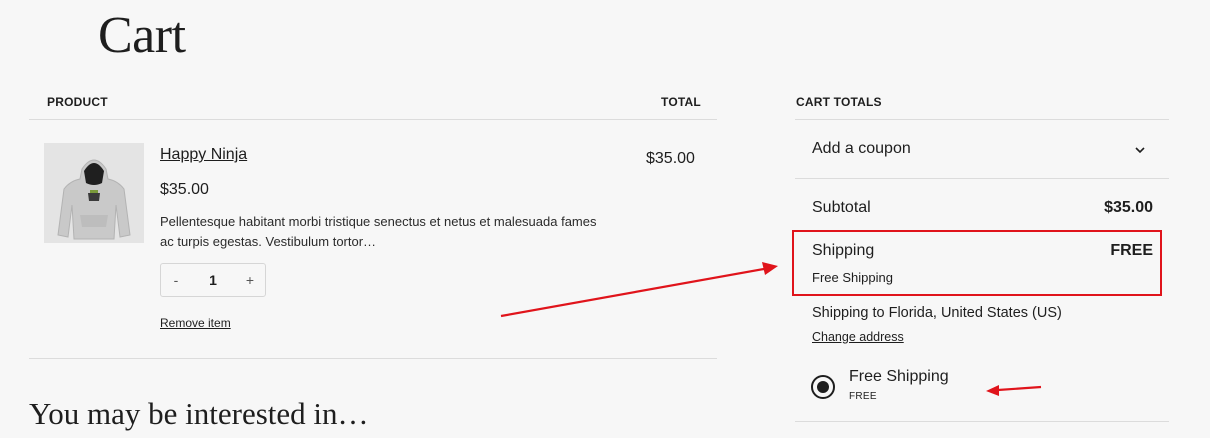 The height and width of the screenshot is (438, 1210). What do you see at coordinates (1140, 150) in the screenshot?
I see `chevron-down-icon` at bounding box center [1140, 150].